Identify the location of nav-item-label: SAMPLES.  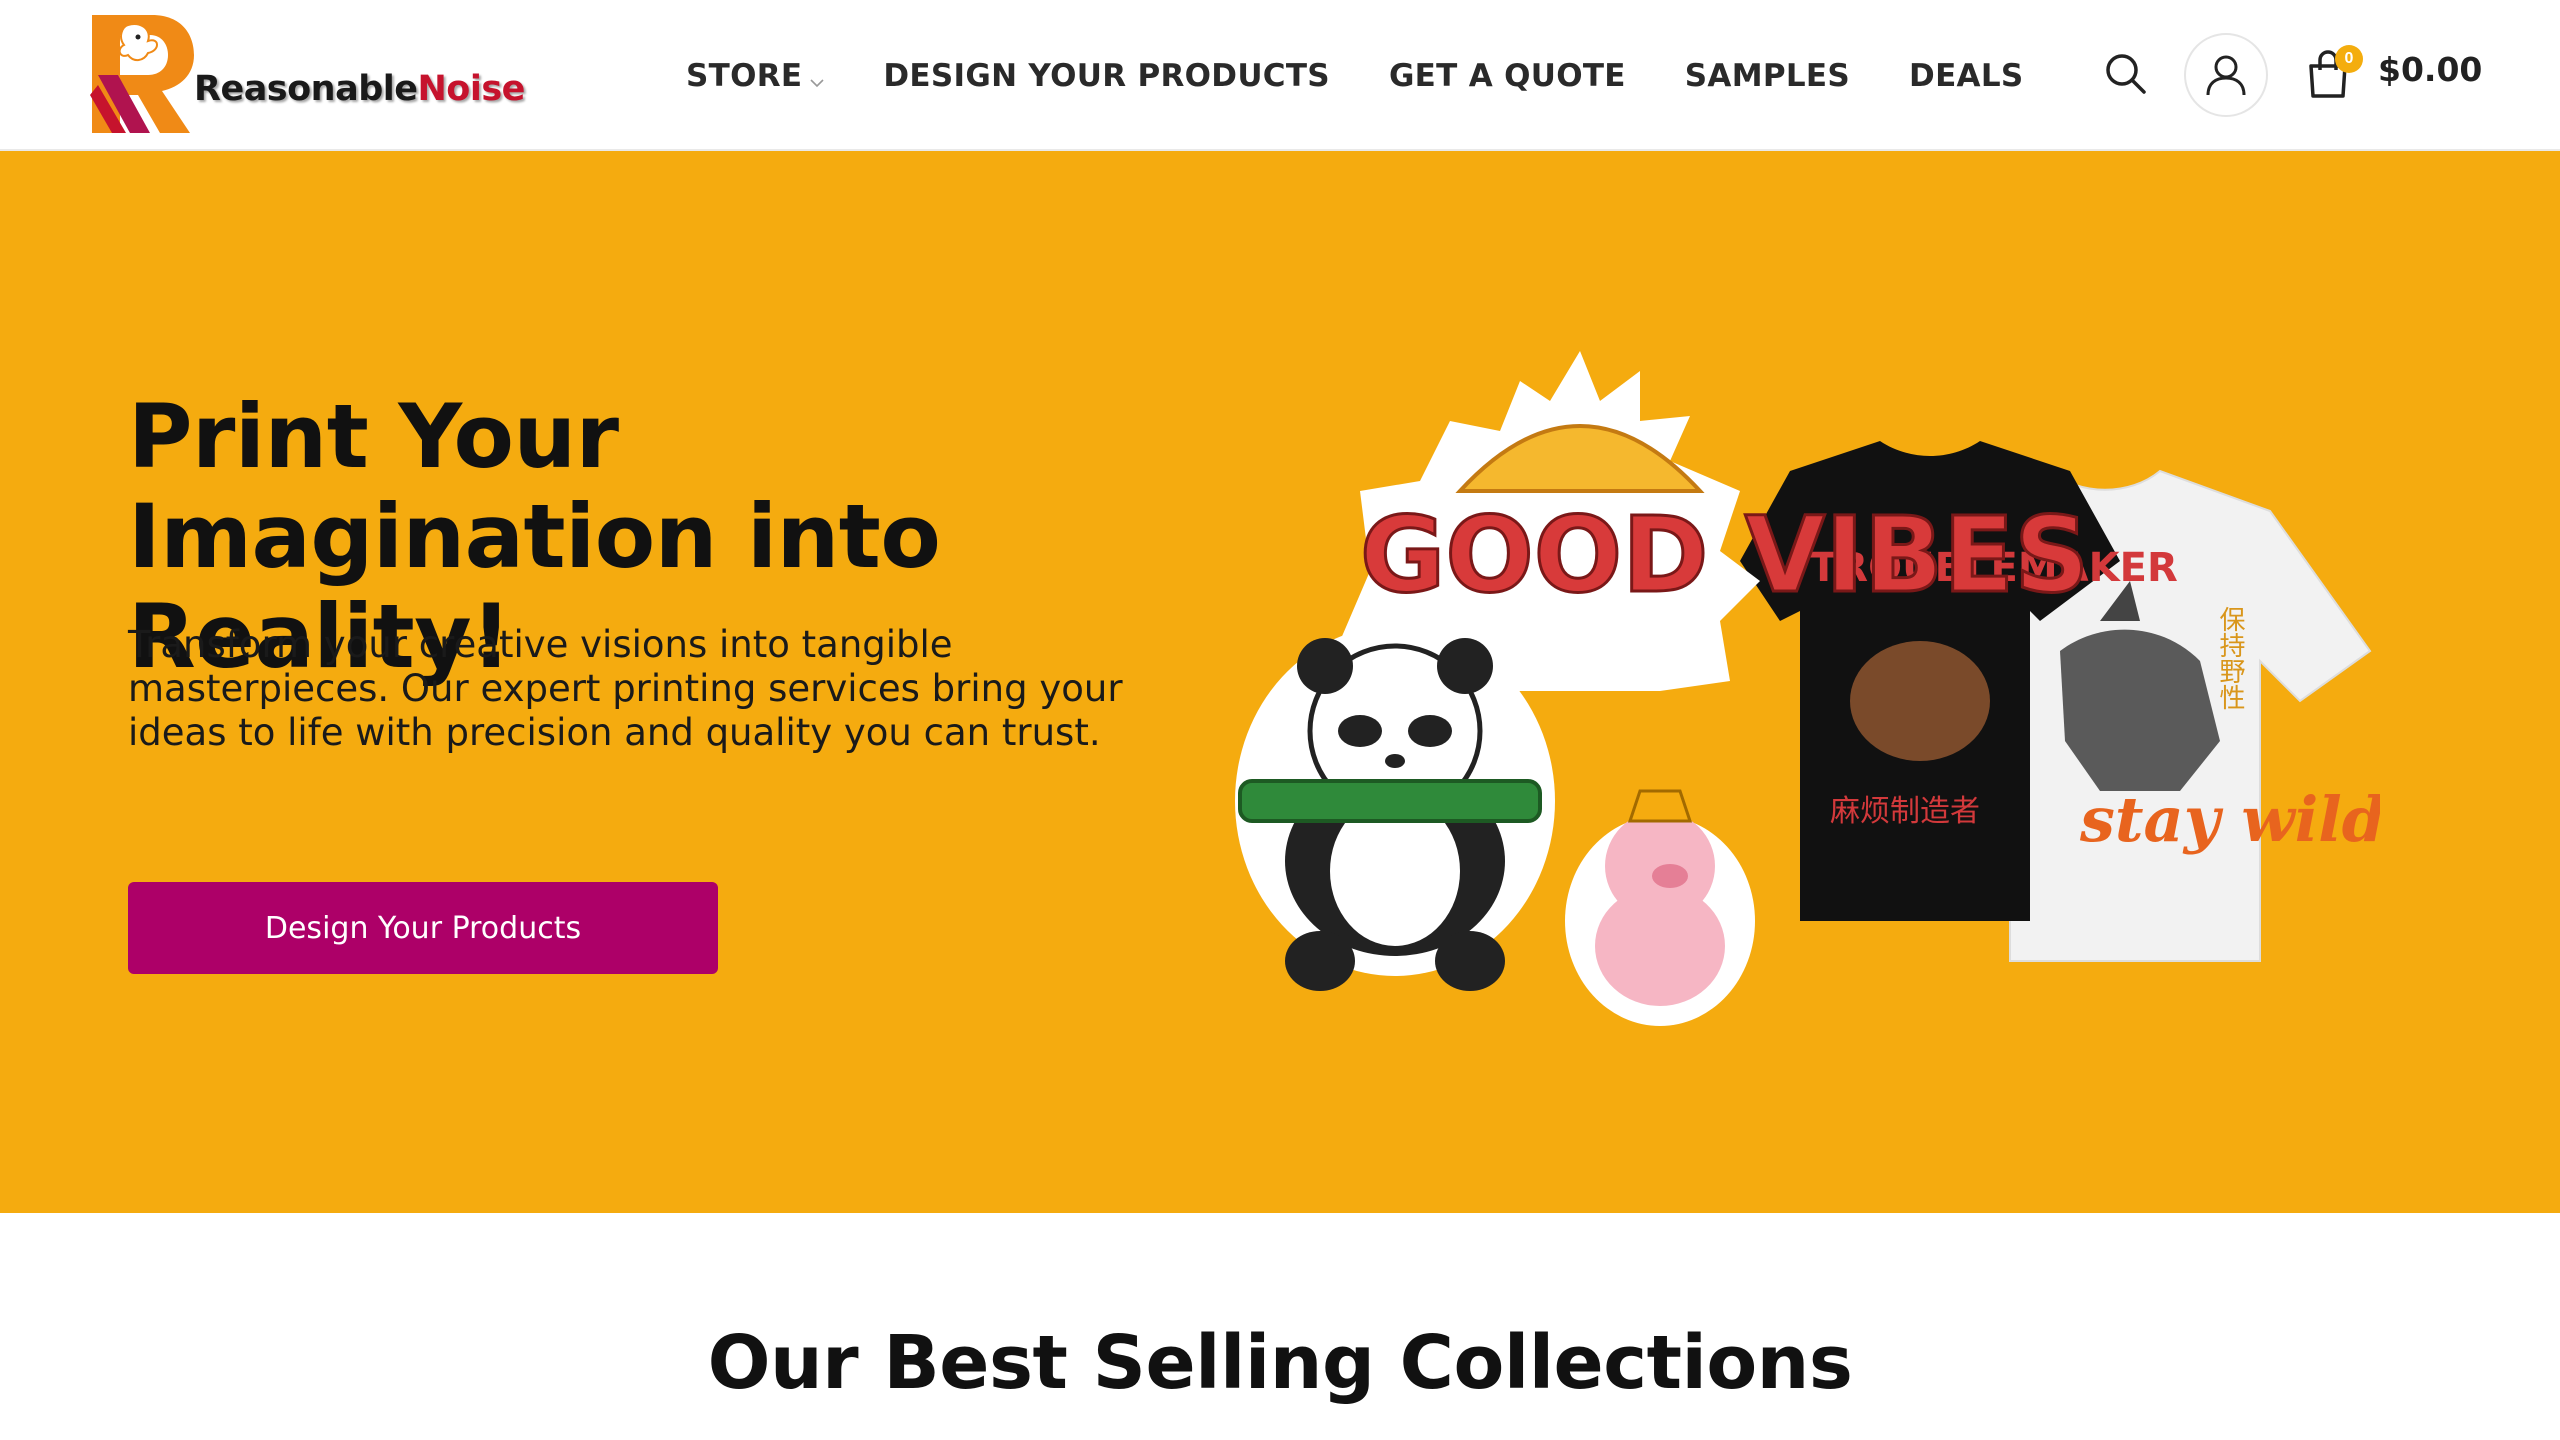
(1767, 75).